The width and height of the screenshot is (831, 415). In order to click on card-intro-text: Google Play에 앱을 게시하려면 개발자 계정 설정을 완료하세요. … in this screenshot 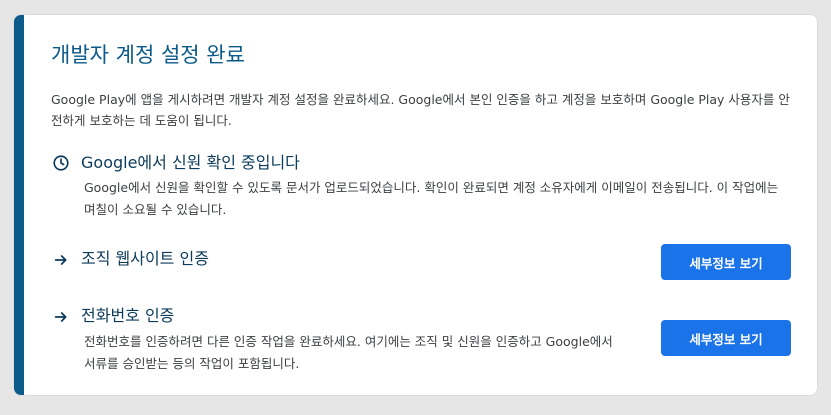, I will do `click(420, 110)`.